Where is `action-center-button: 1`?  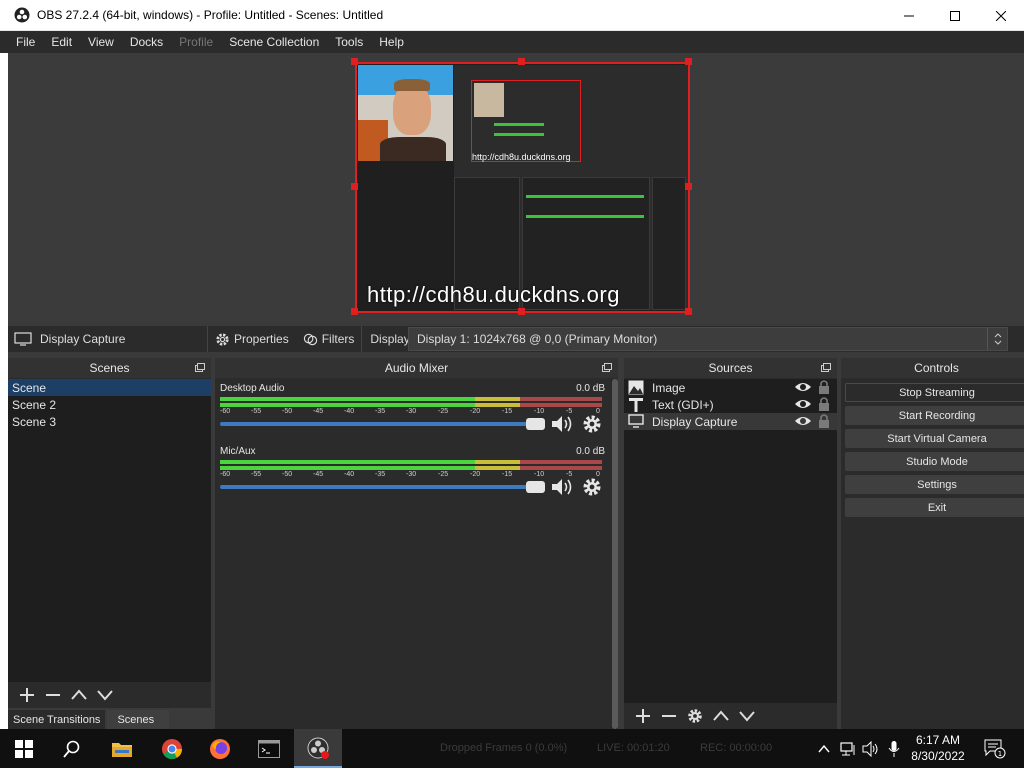 action-center-button: 1 is located at coordinates (995, 749).